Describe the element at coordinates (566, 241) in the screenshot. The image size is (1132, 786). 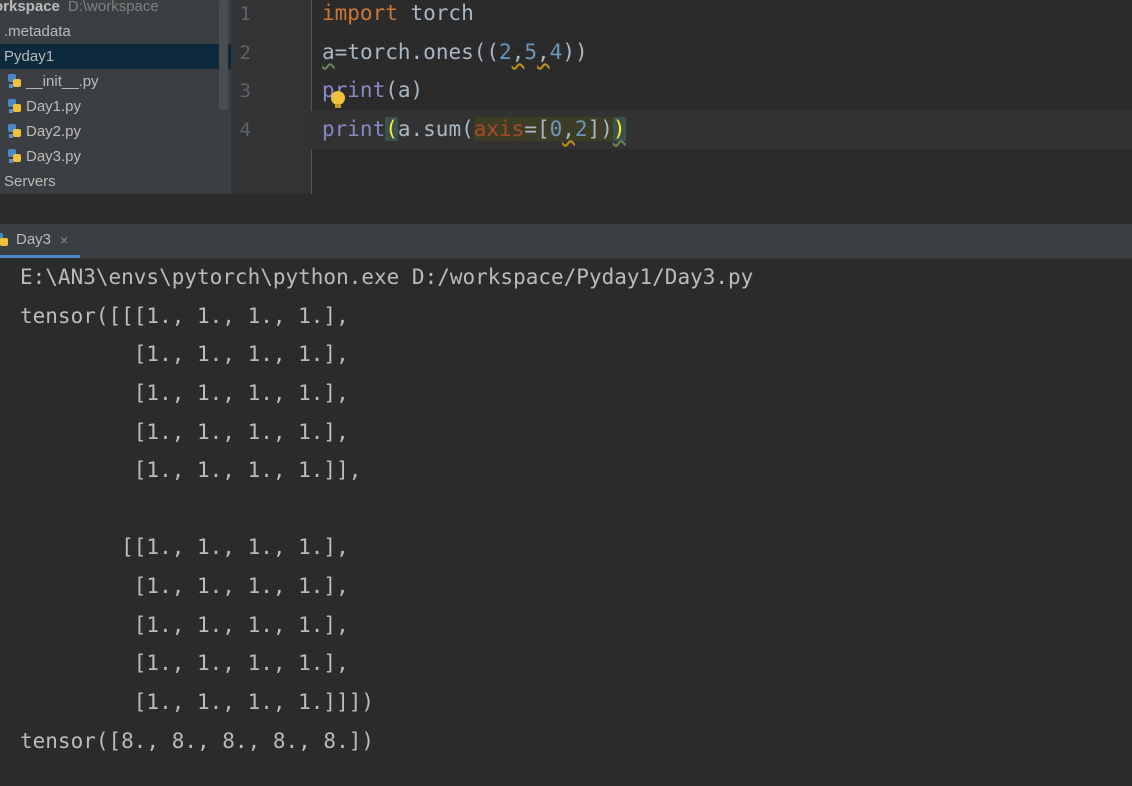
I see `run-toolwindow-header: Day3 ×` at that location.